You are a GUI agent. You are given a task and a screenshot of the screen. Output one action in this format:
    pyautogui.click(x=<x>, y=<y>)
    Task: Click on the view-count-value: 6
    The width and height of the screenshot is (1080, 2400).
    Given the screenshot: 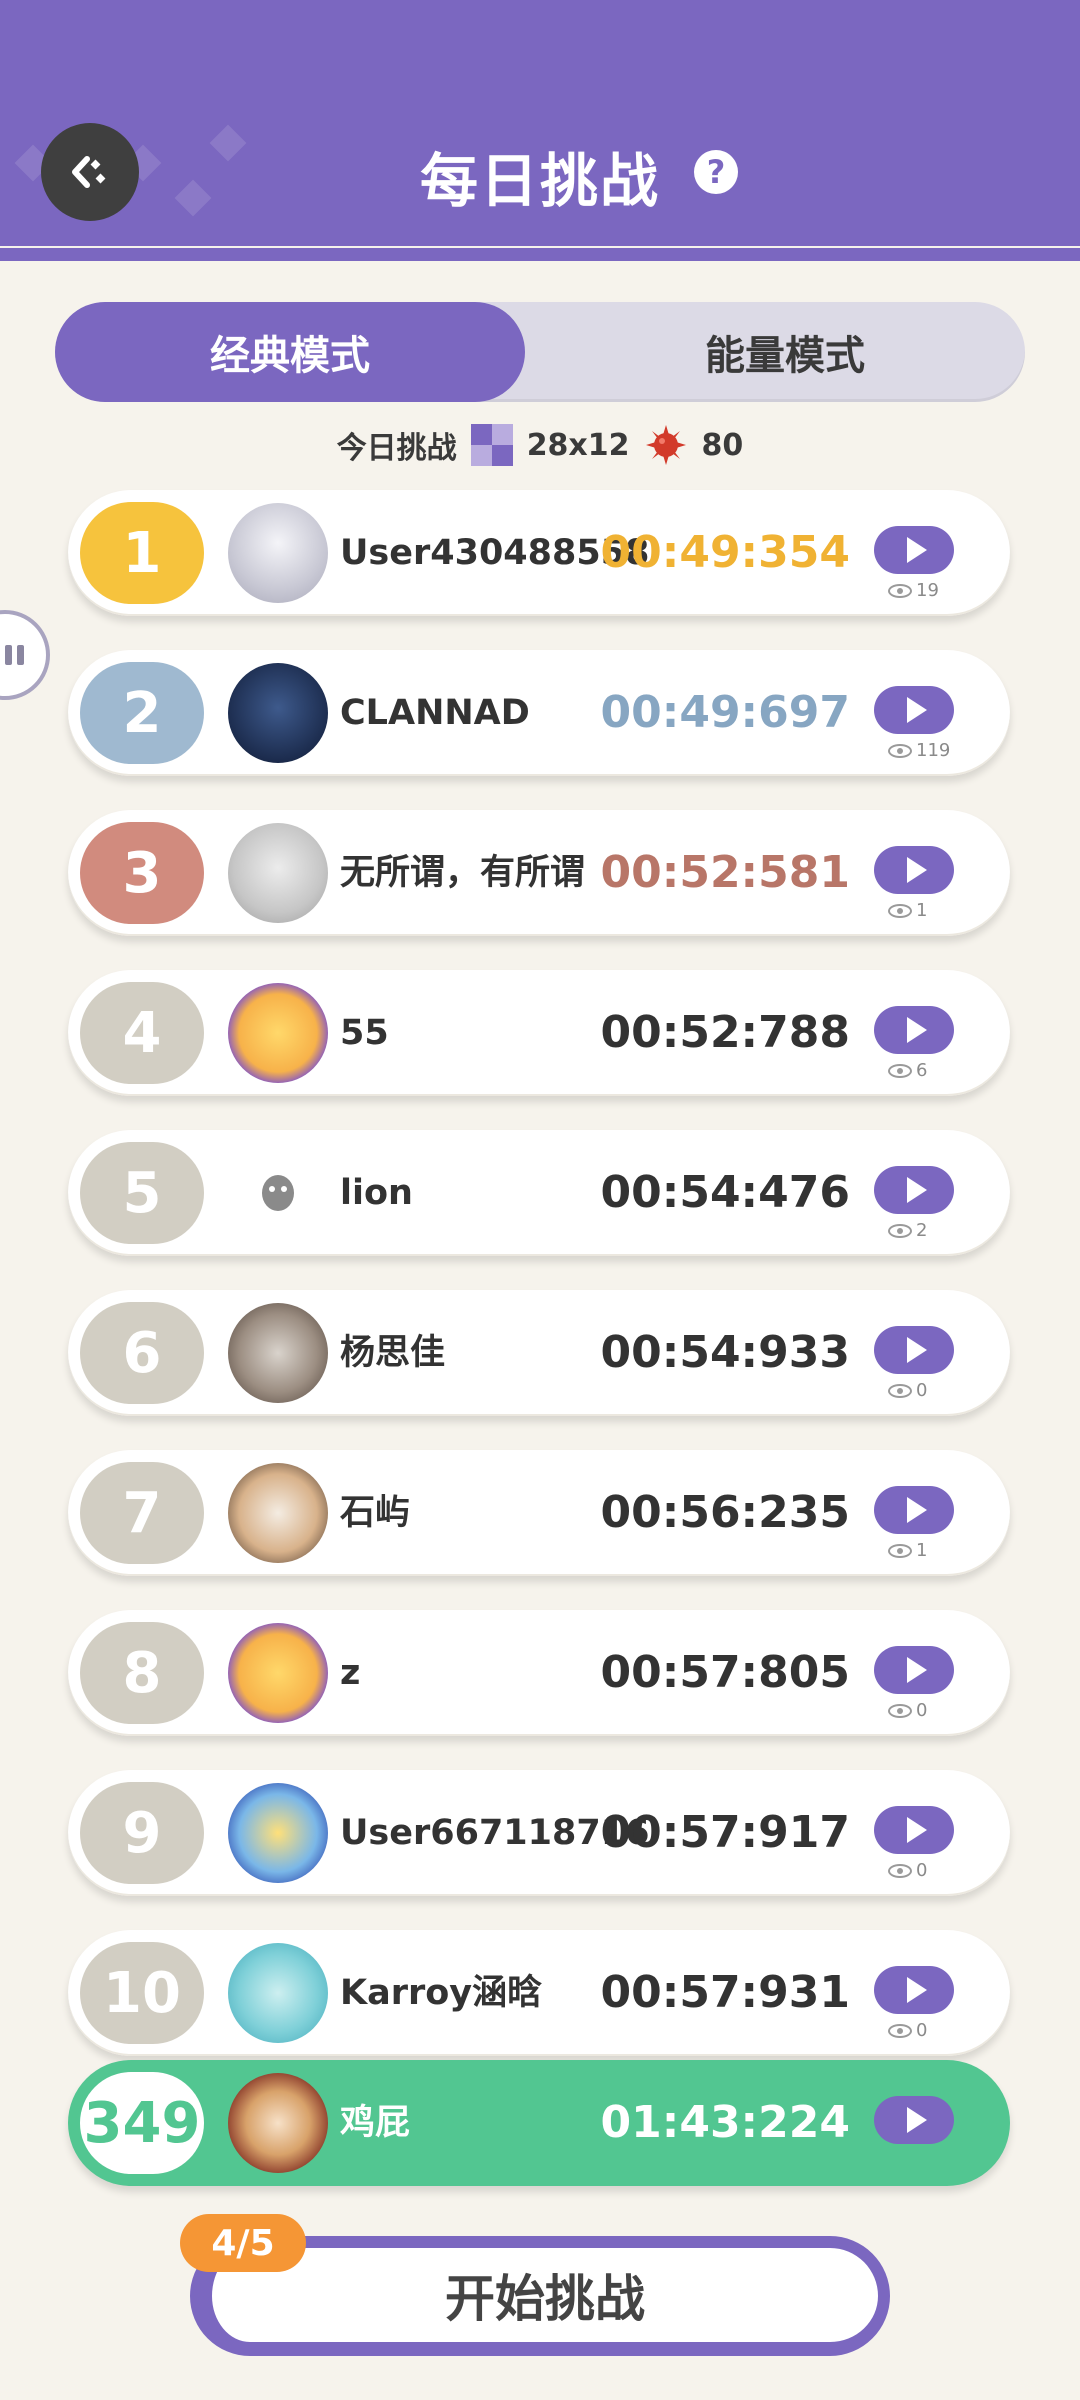 What is the action you would take?
    pyautogui.click(x=922, y=1070)
    